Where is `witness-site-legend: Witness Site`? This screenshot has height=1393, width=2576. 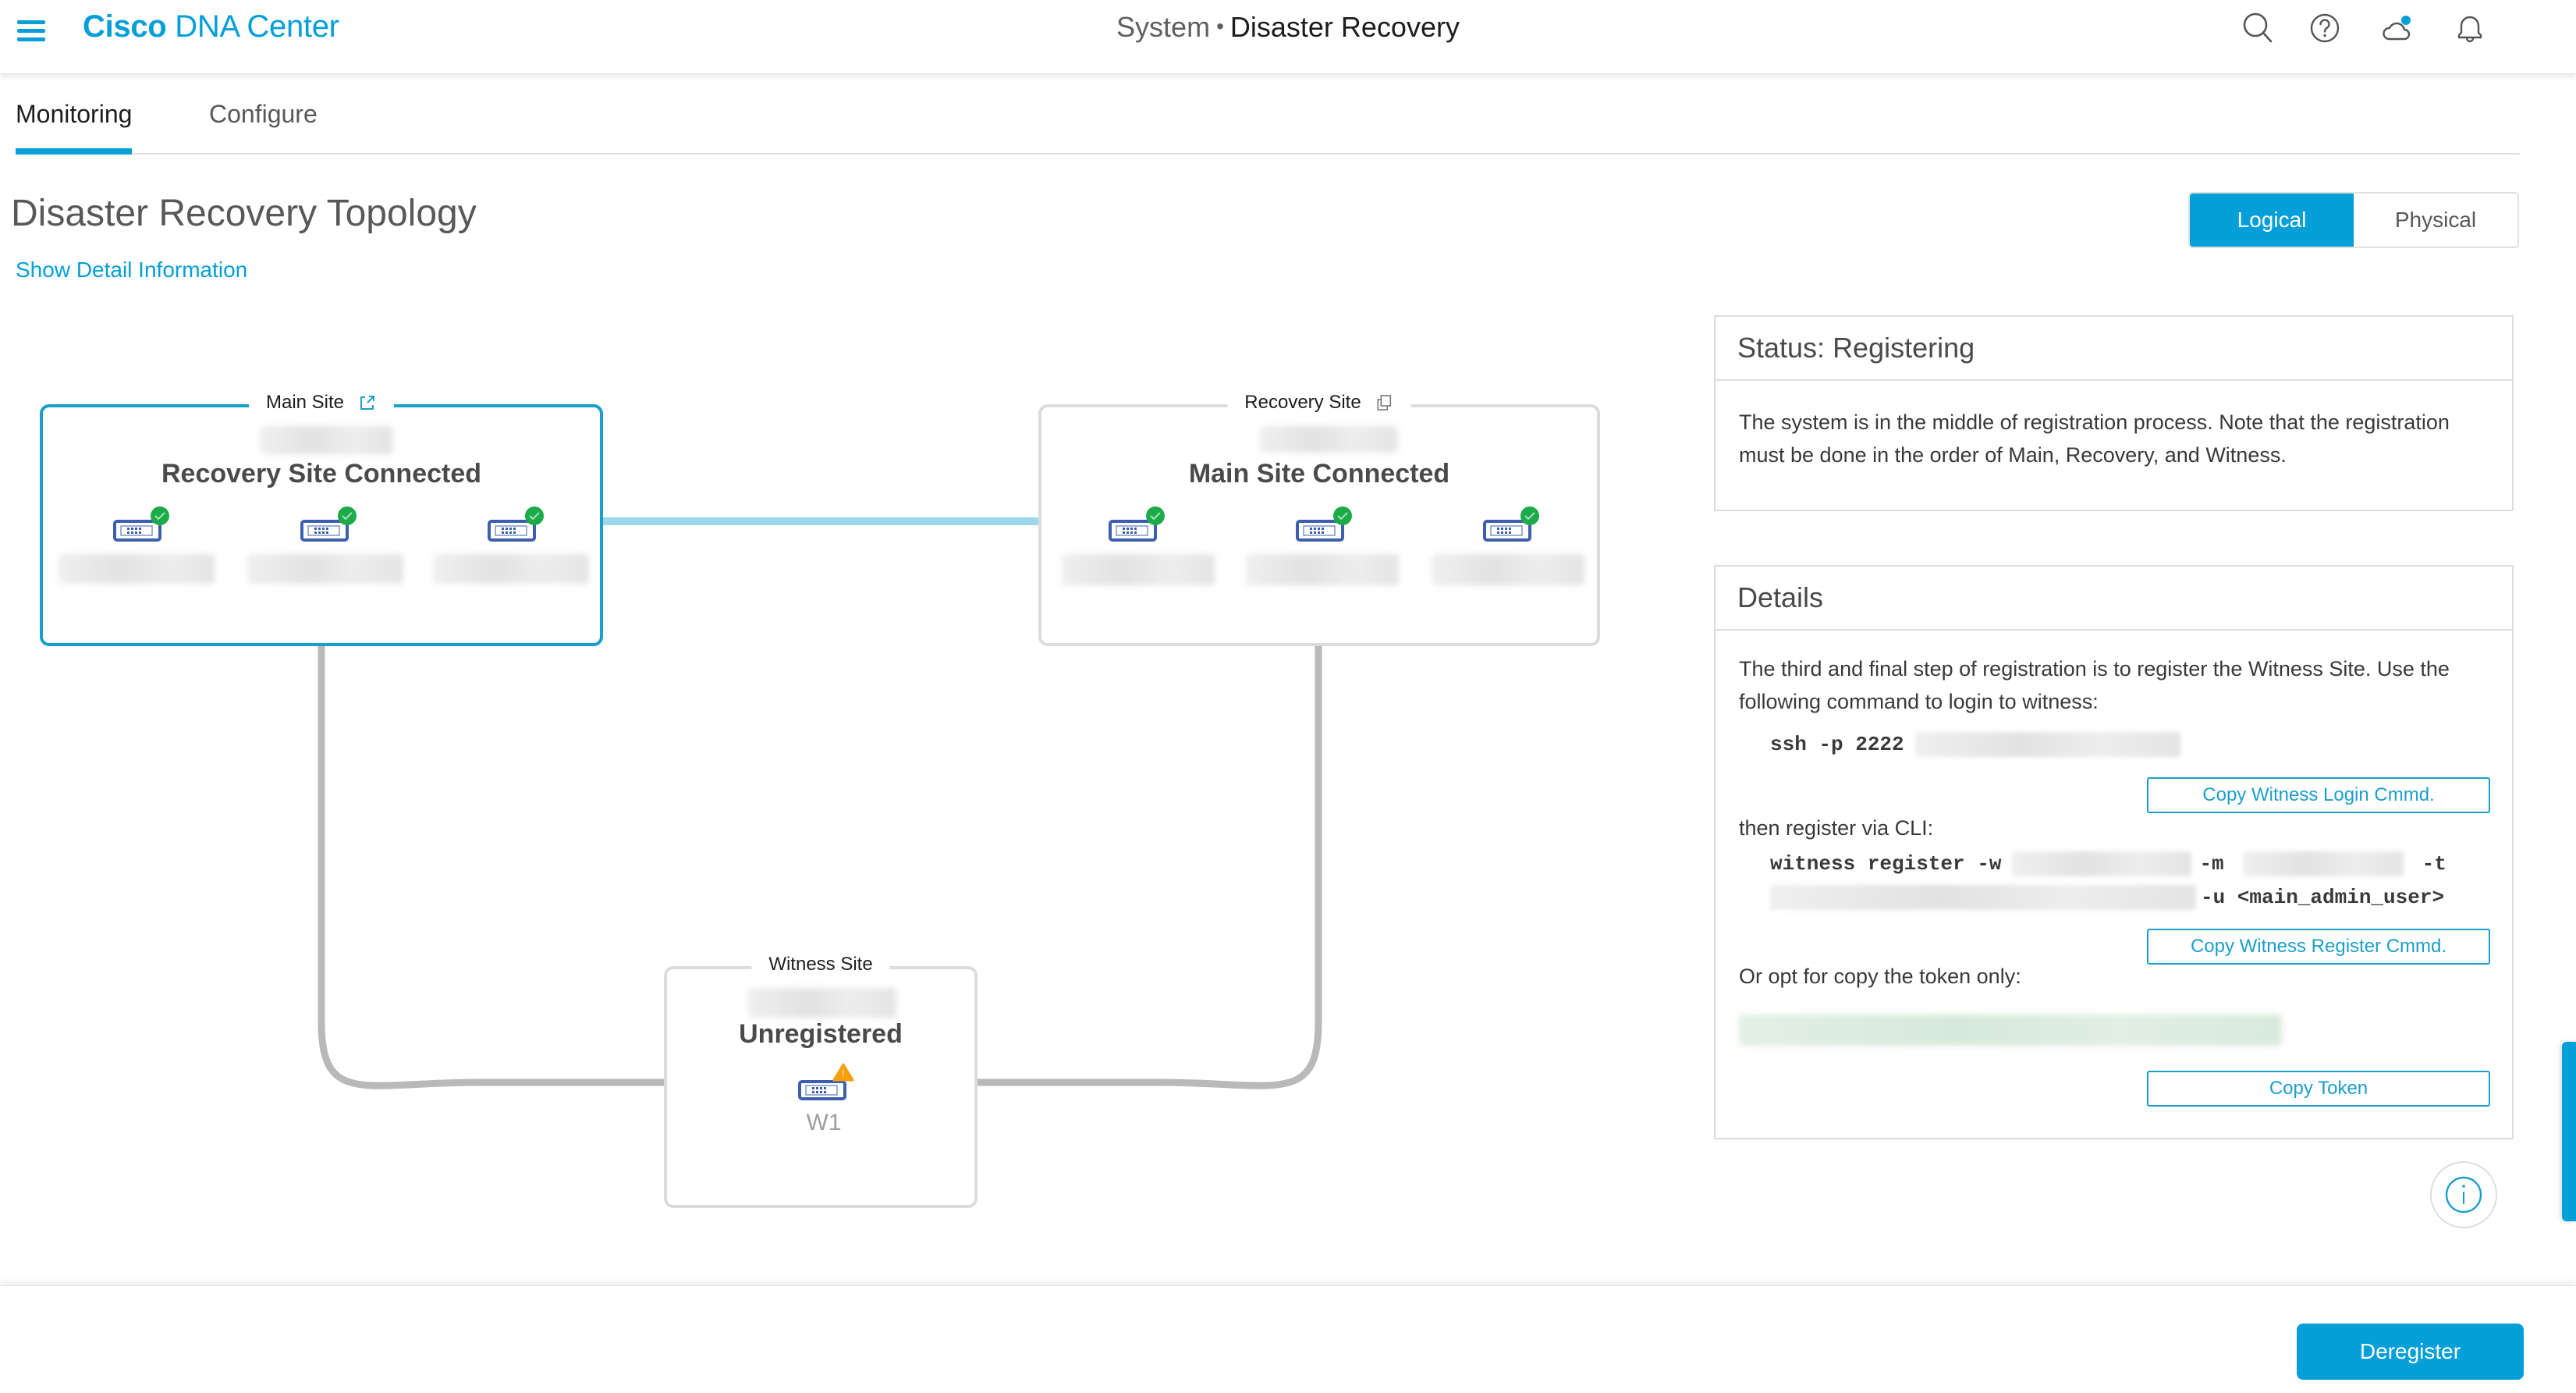 witness-site-legend: Witness Site is located at coordinates (820, 965).